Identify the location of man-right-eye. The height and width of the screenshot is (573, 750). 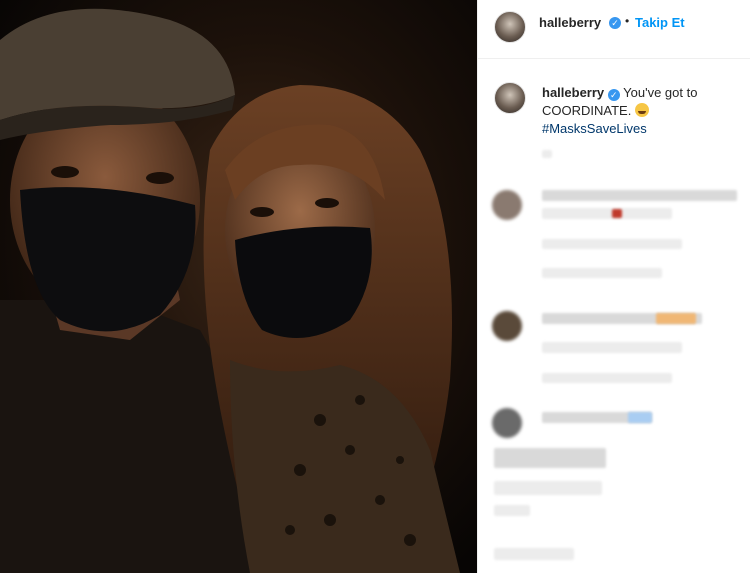
(160, 178).